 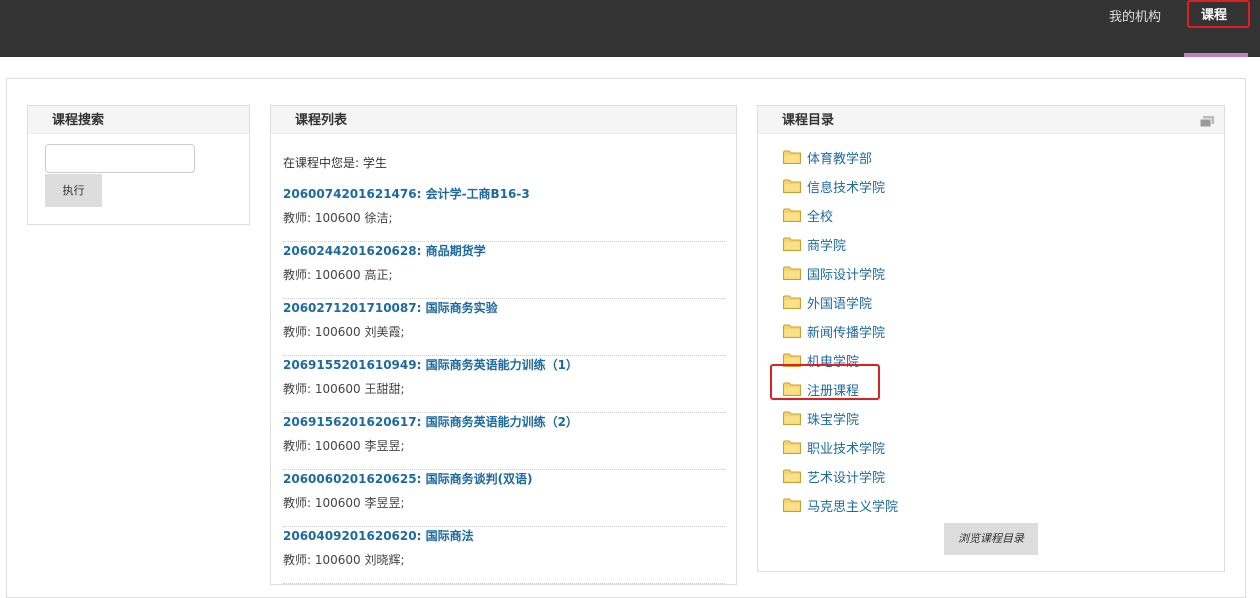 I want to click on course-teacher: 教师: 100600 刘晓辉;, so click(x=344, y=560).